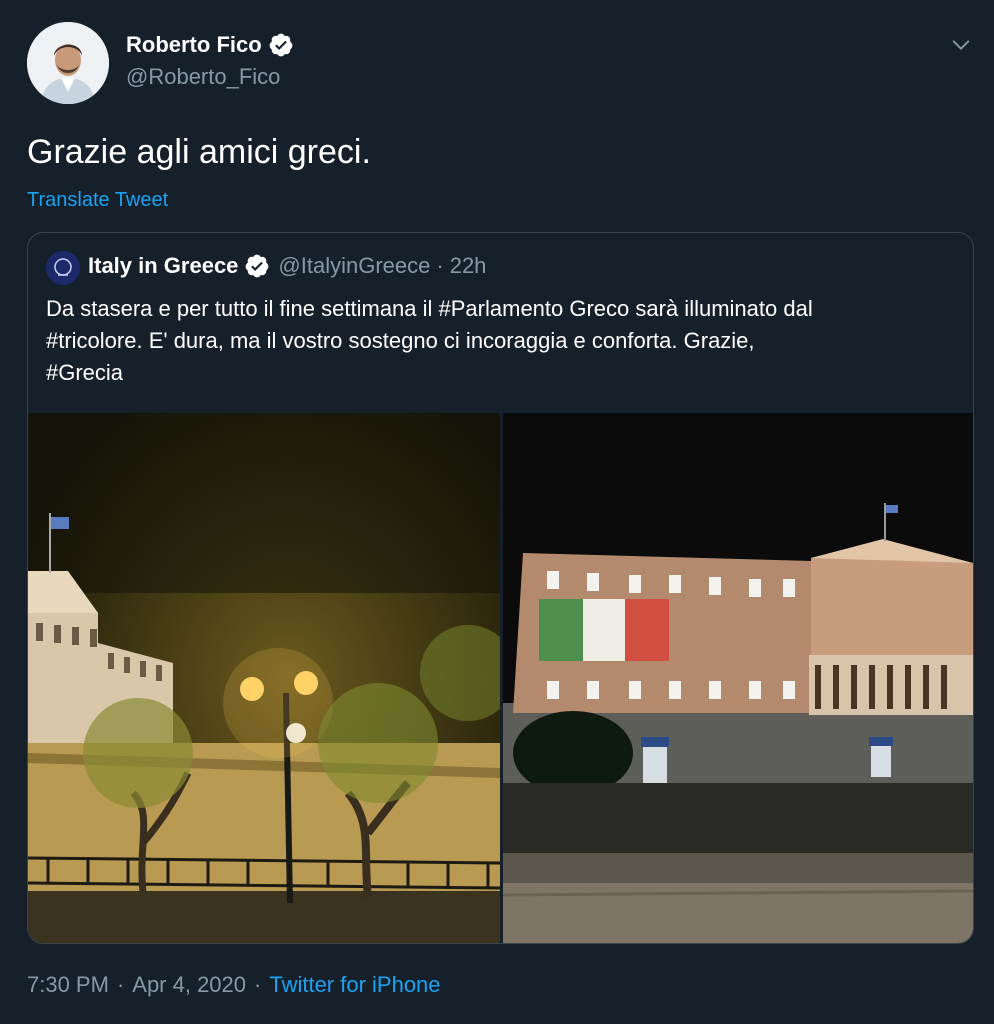 The width and height of the screenshot is (994, 1024). I want to click on author-name-row: Roberto Fico, so click(210, 45).